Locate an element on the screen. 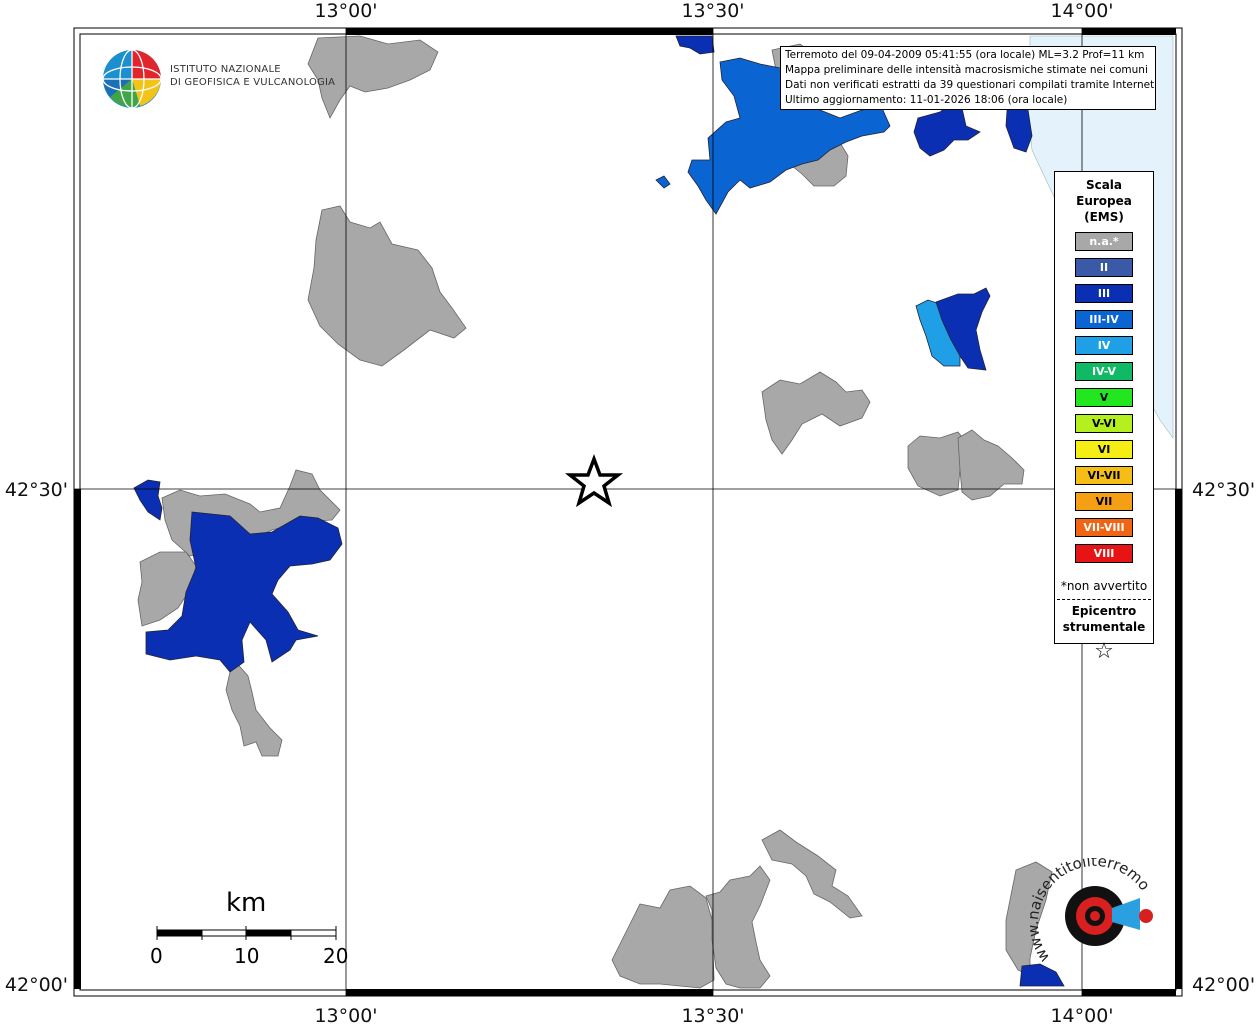 The image size is (1256, 1024). lat-label-left: 42°00' is located at coordinates (36, 985).